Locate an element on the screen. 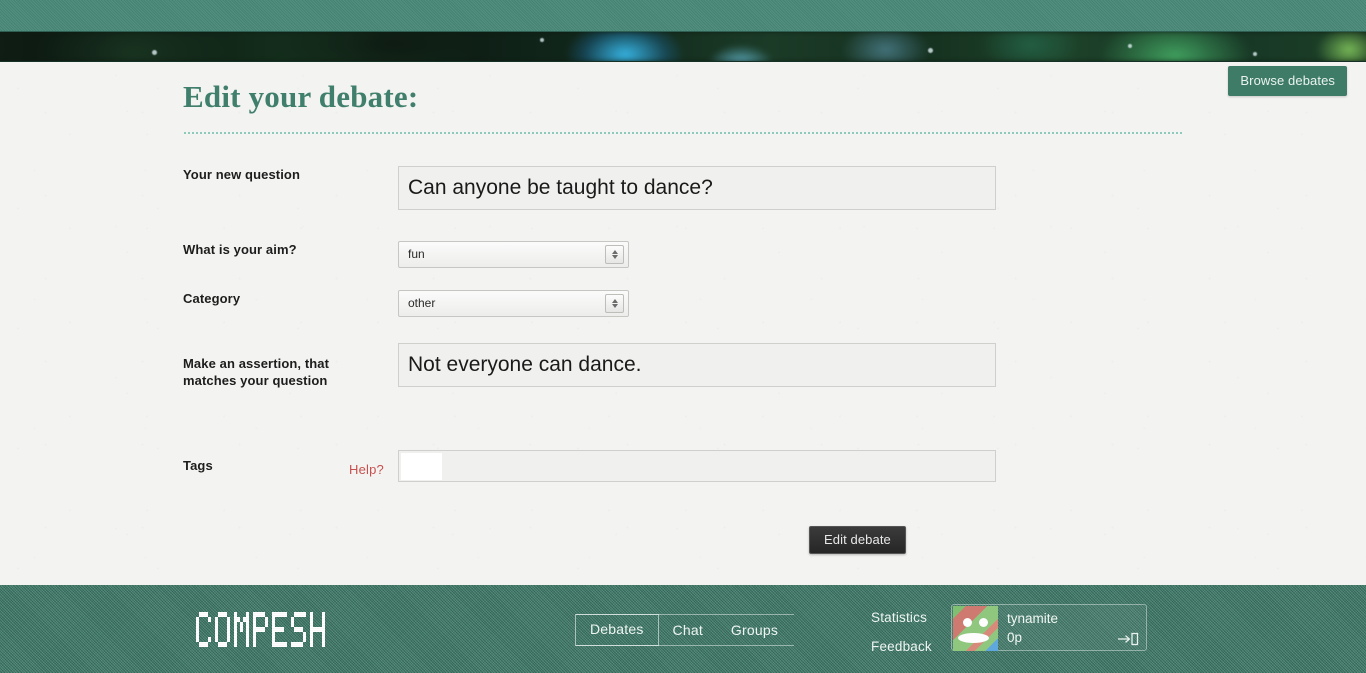 The width and height of the screenshot is (1366, 673). footer-nav-debates: Debates is located at coordinates (617, 630).